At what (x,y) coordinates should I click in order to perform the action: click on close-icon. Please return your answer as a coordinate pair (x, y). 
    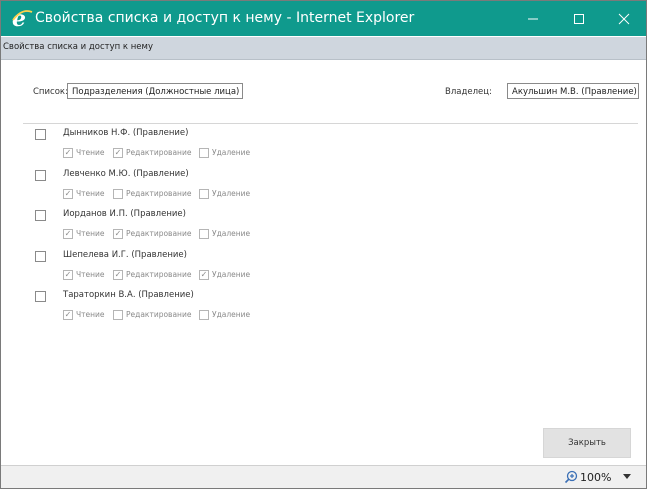
    Looking at the image, I should click on (624, 18).